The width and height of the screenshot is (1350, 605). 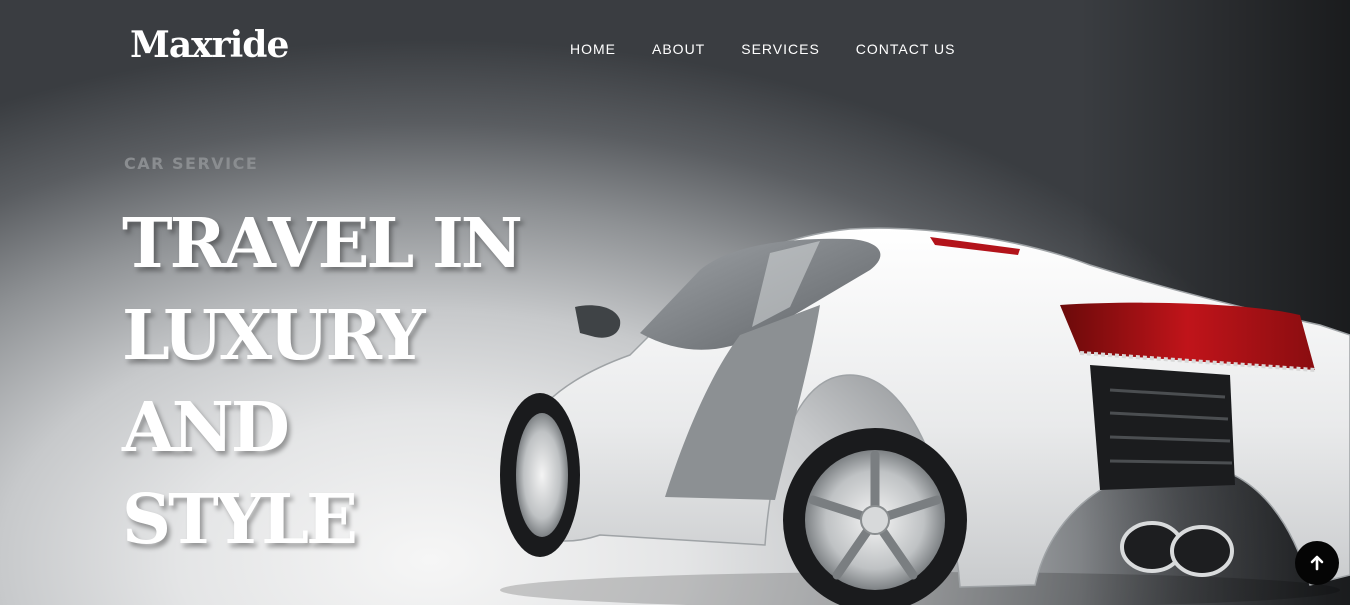 I want to click on arrow-up-icon, so click(x=1317, y=563).